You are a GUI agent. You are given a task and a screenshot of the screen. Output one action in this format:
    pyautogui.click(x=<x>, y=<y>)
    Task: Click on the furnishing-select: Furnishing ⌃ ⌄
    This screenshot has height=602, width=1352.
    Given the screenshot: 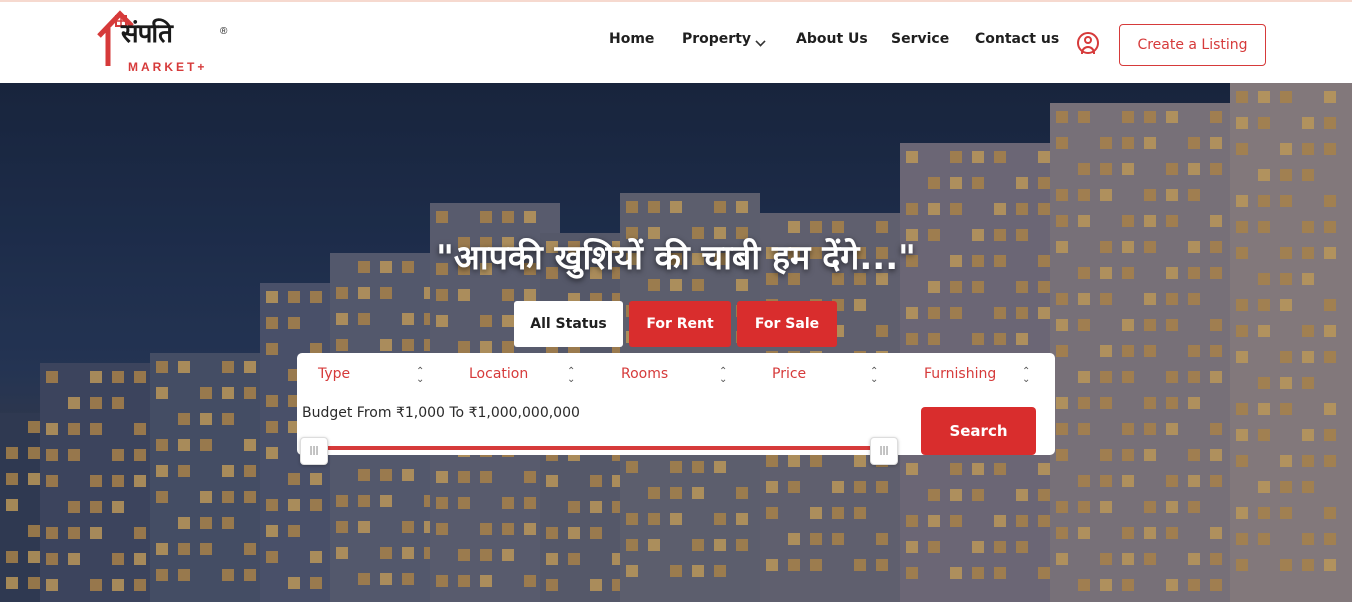 What is the action you would take?
    pyautogui.click(x=984, y=377)
    